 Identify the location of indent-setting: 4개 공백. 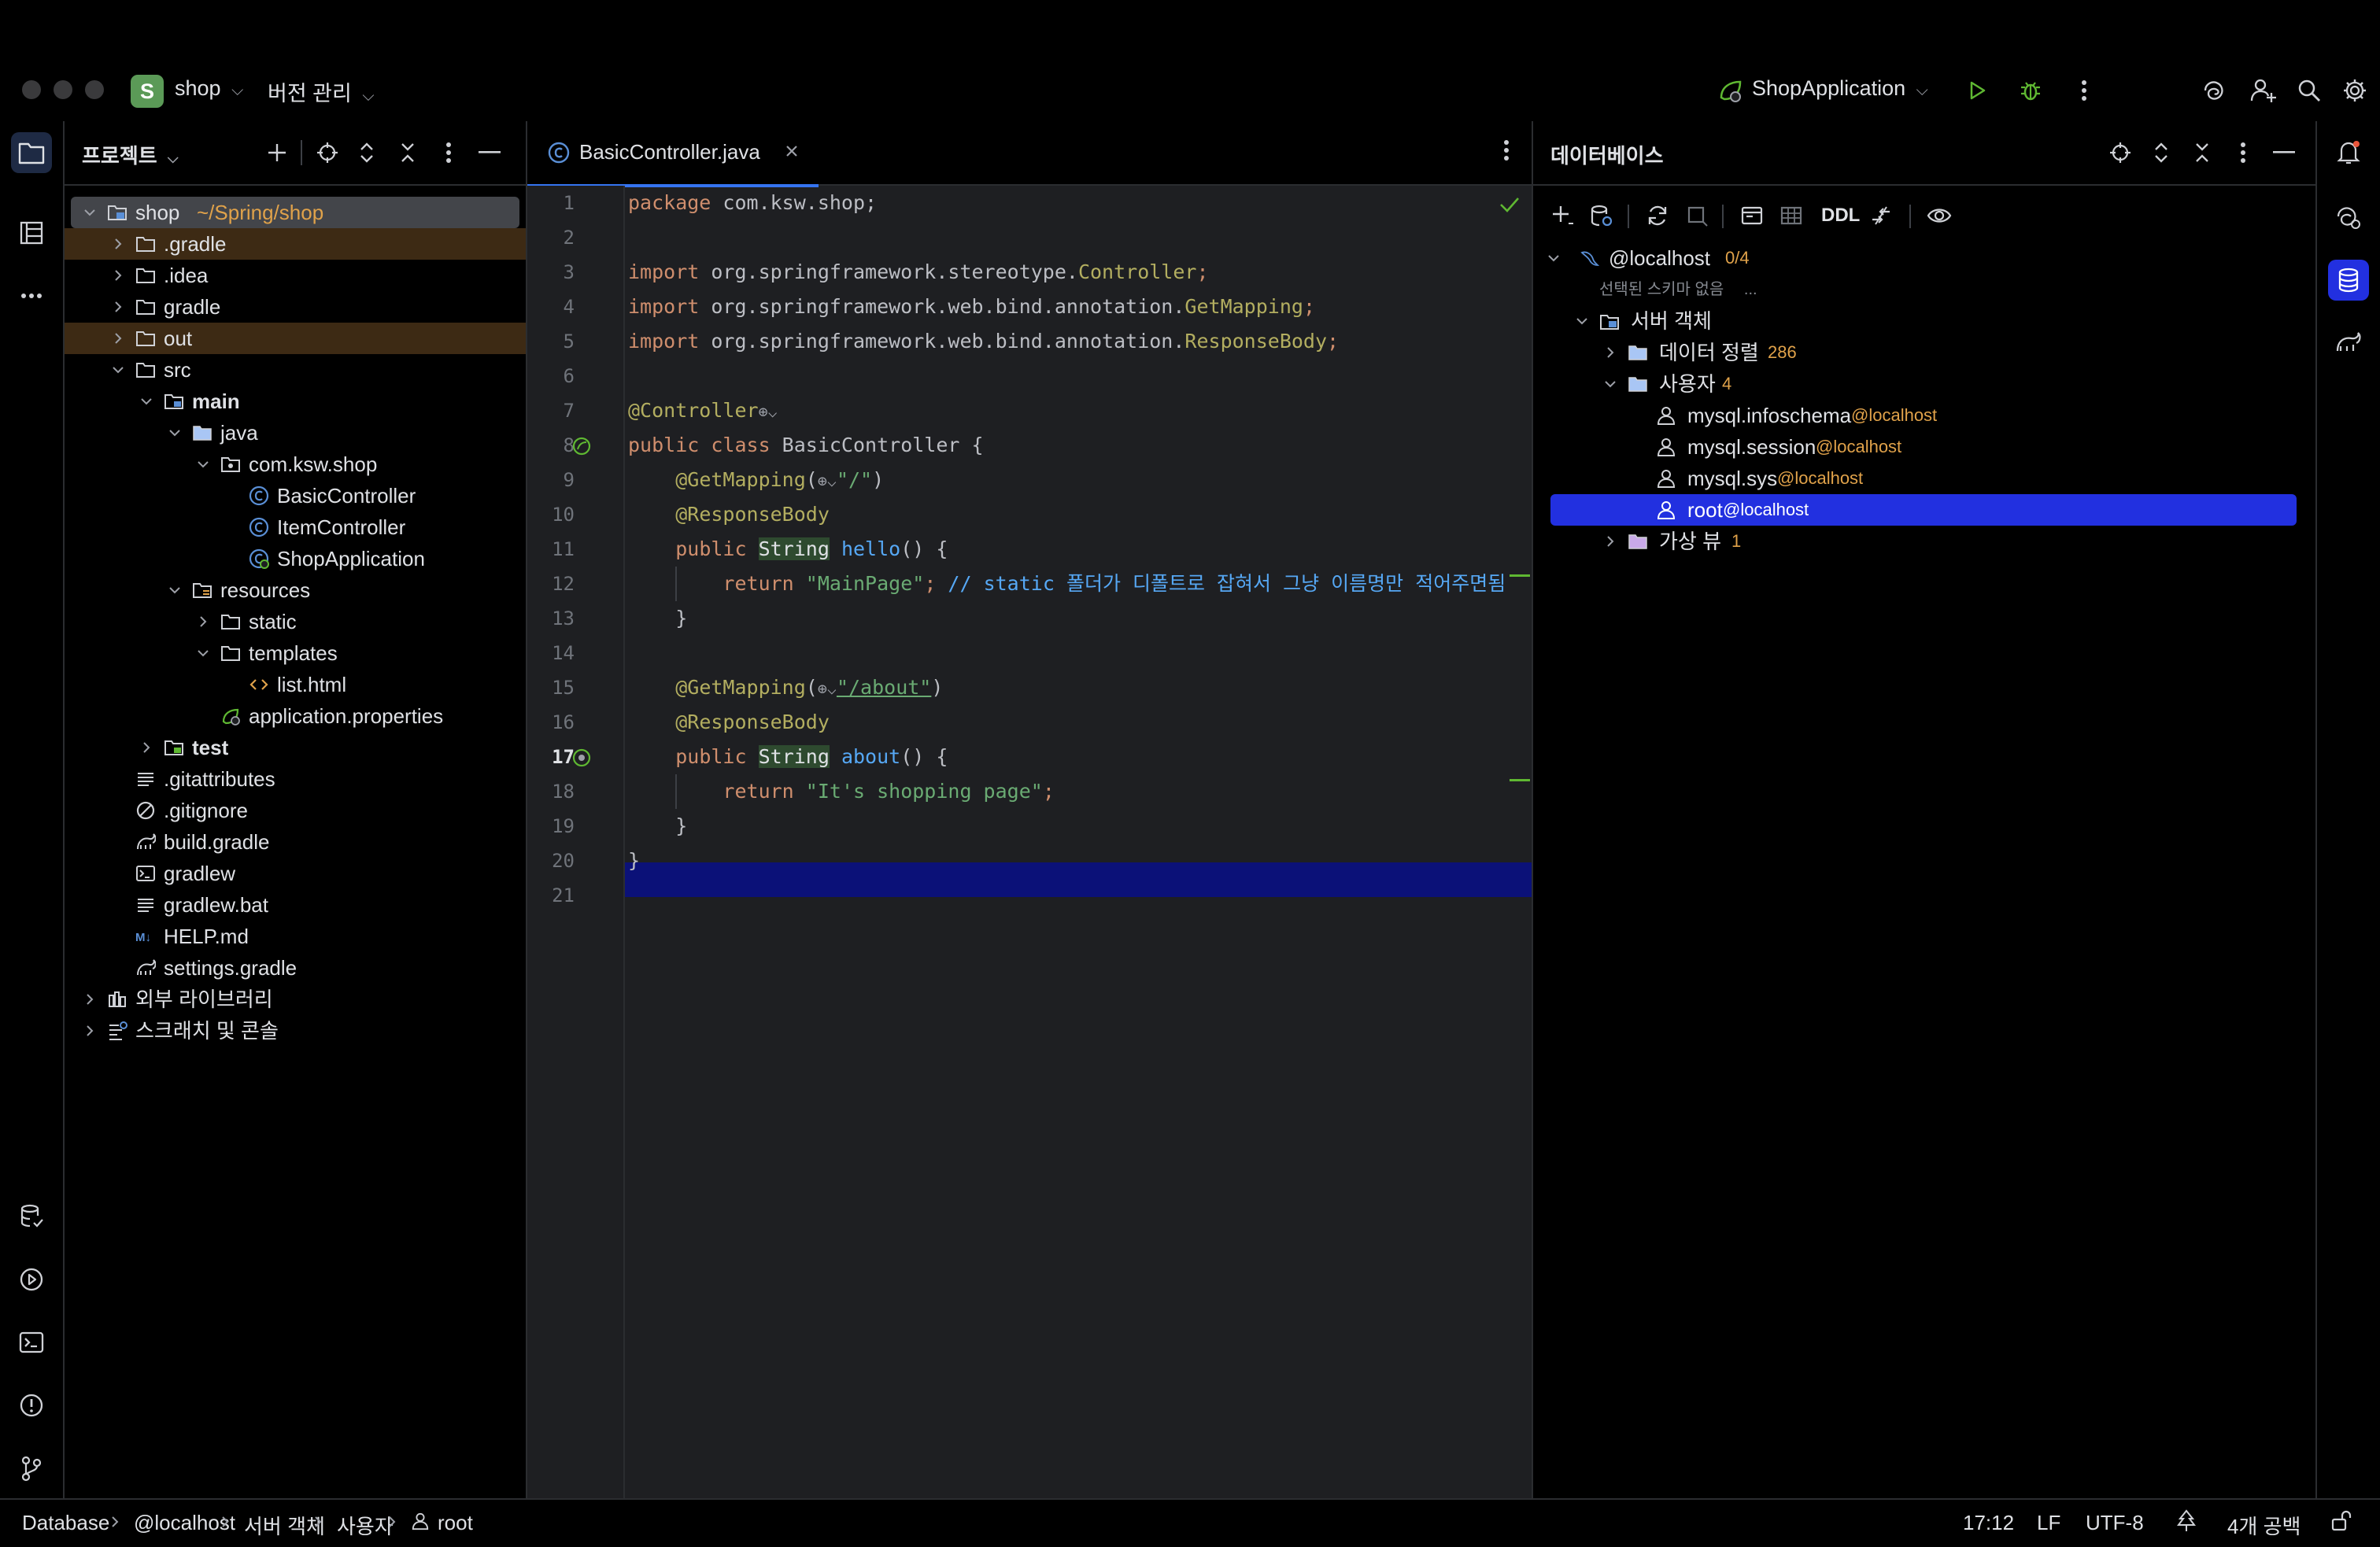
(2264, 1525).